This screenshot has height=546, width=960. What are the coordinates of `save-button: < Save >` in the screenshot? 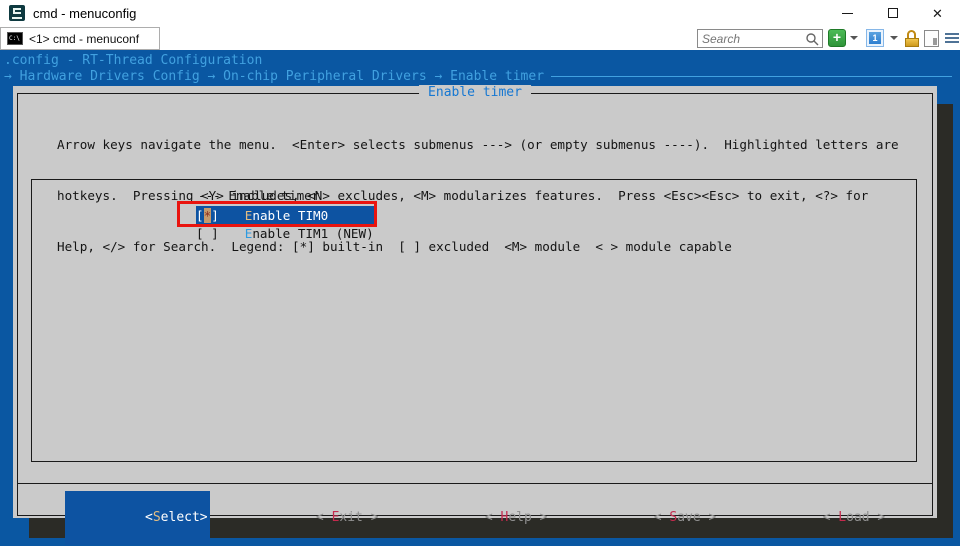 It's located at (646, 518).